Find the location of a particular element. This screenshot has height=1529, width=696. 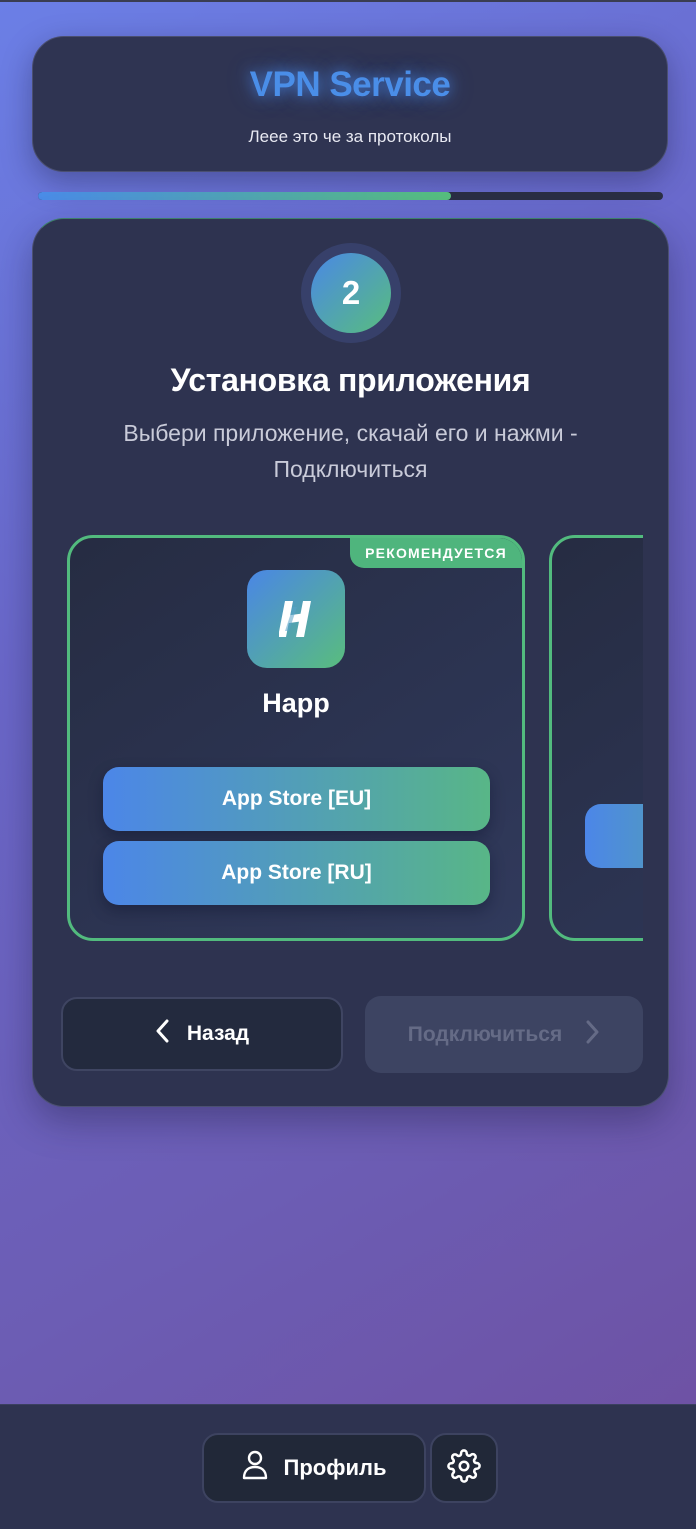

chevron-left-icon is located at coordinates (162, 1034).